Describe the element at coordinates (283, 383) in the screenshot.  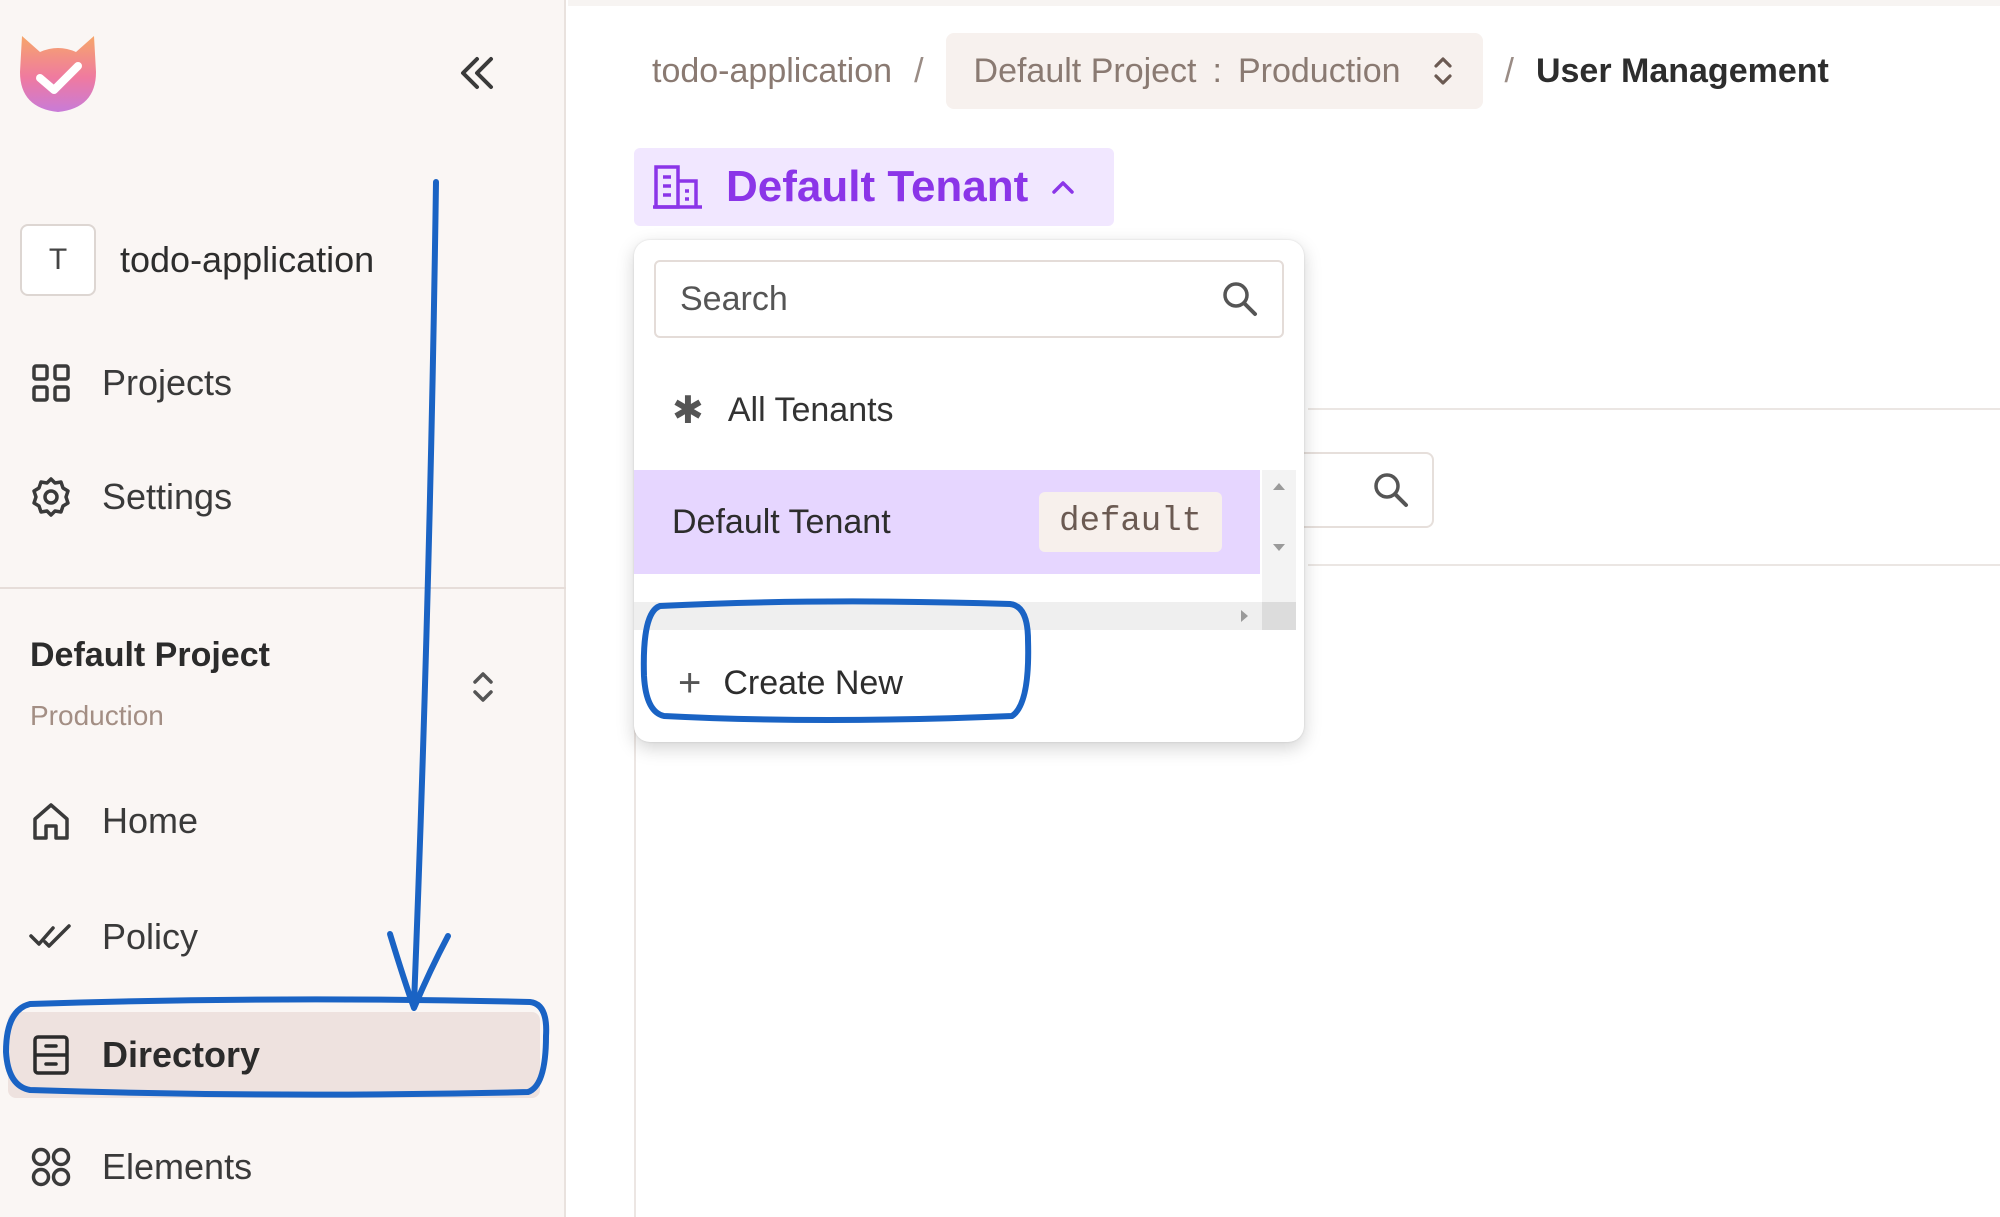
I see `sidebar-item-projects: Projects` at that location.